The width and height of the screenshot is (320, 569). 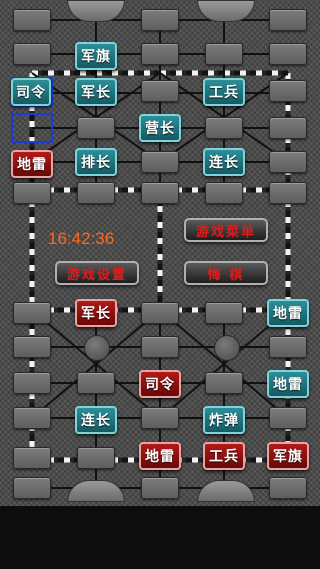 What do you see at coordinates (160, 128) in the screenshot?
I see `game-piece: 营长` at bounding box center [160, 128].